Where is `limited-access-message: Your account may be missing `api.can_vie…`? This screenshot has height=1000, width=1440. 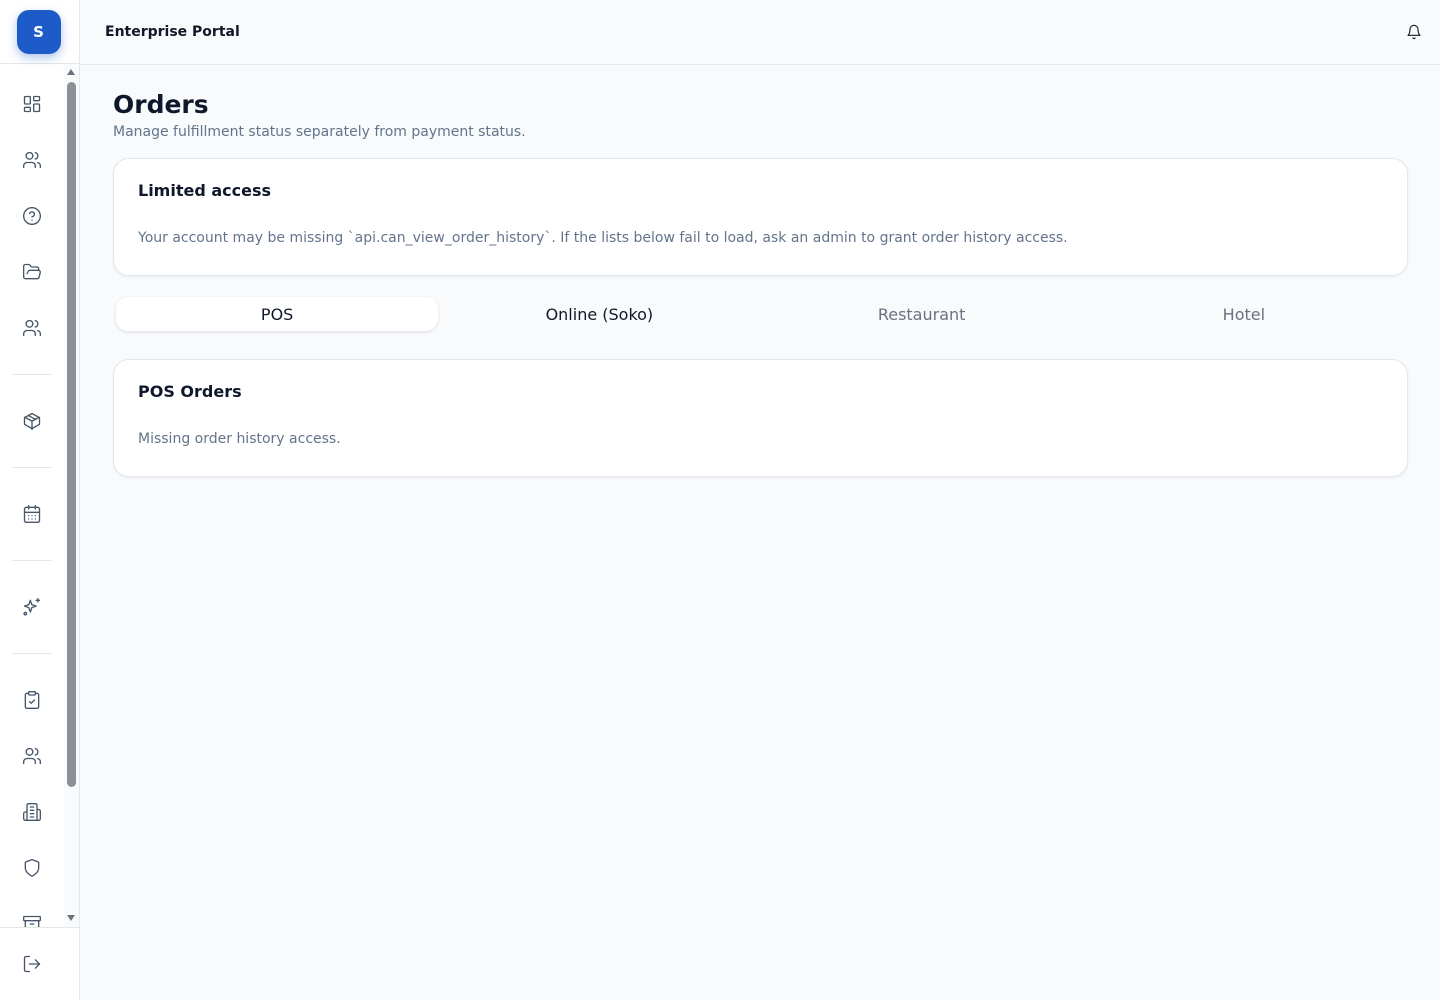 limited-access-message: Your account may be missing `api.can_vie… is located at coordinates (603, 238).